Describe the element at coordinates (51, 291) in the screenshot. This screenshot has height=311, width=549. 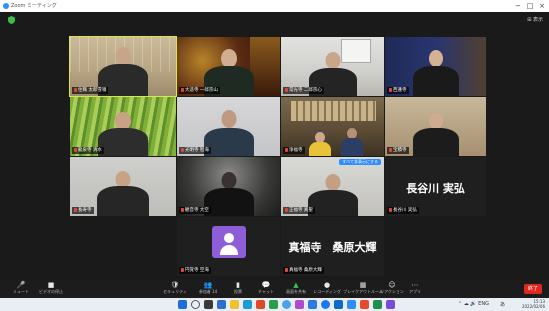
I see `stop-video-button-label: ビデオの停止` at that location.